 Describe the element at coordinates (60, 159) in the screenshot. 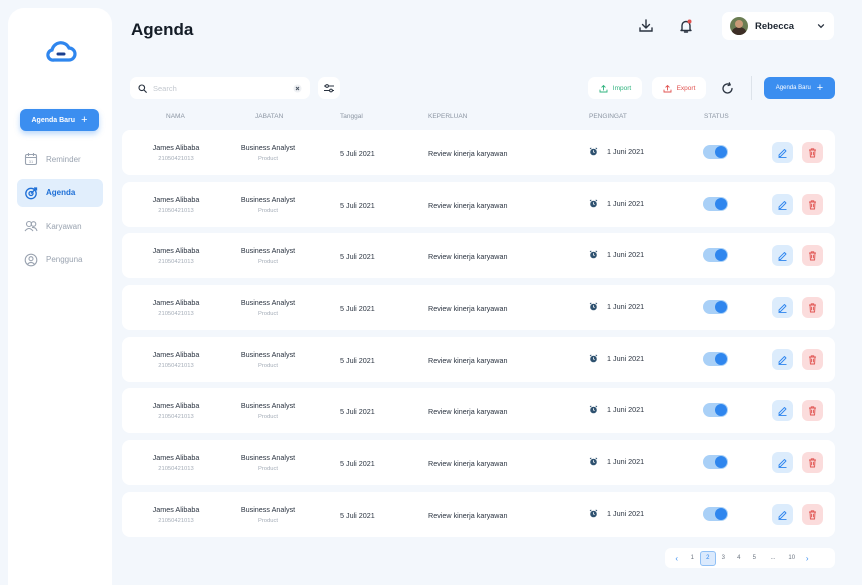

I see `sidebar-item-reminder: 31 Reminder` at that location.